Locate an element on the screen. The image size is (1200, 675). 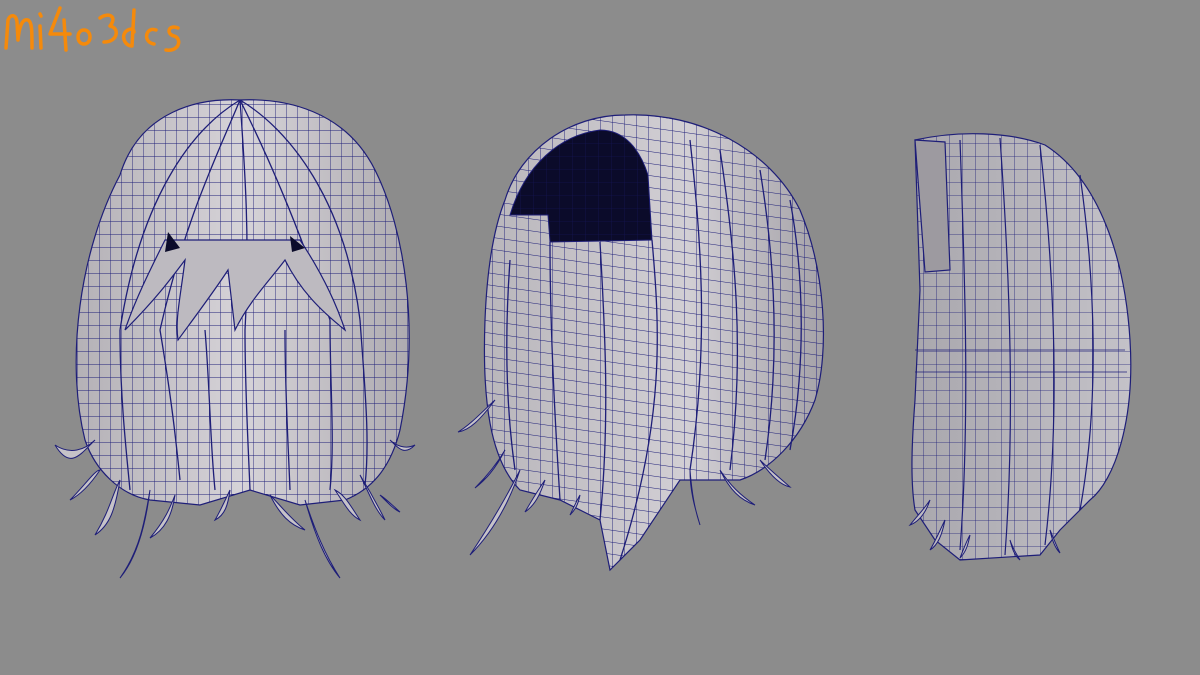
hair-side-view is located at coordinates (1020, 347).